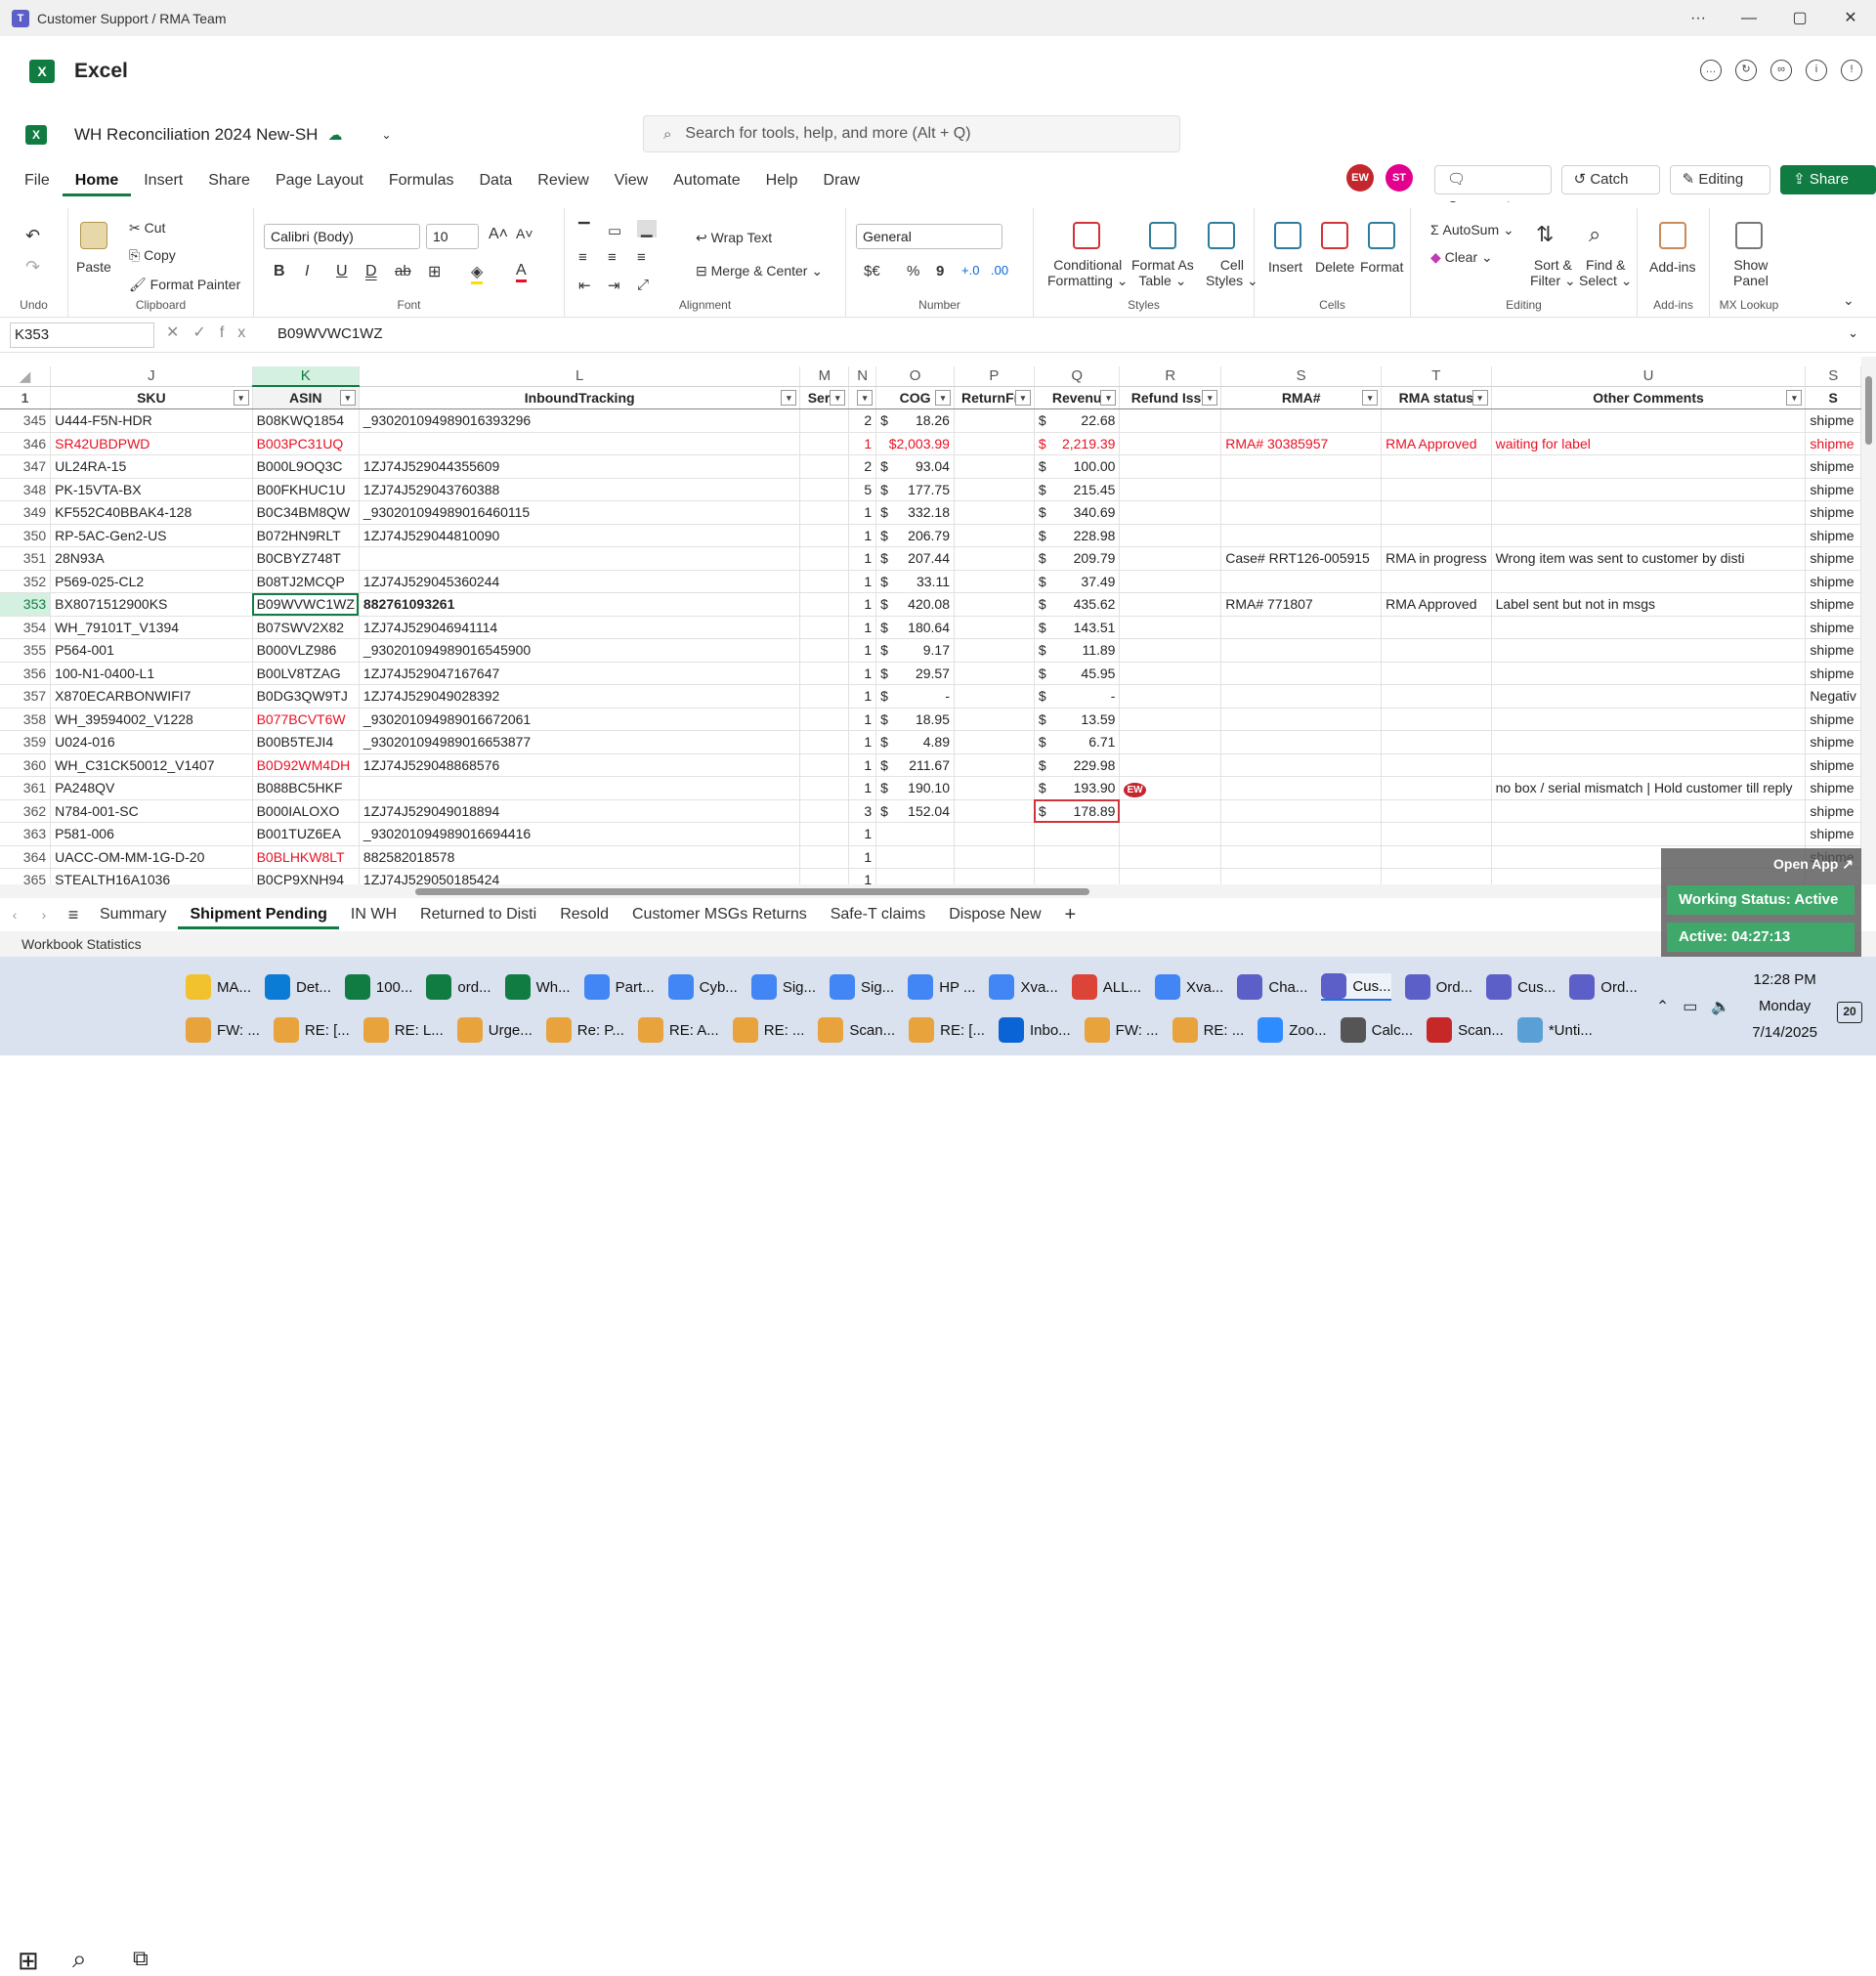  What do you see at coordinates (524, 234) in the screenshot?
I see `decrease-font-icon: A˅` at bounding box center [524, 234].